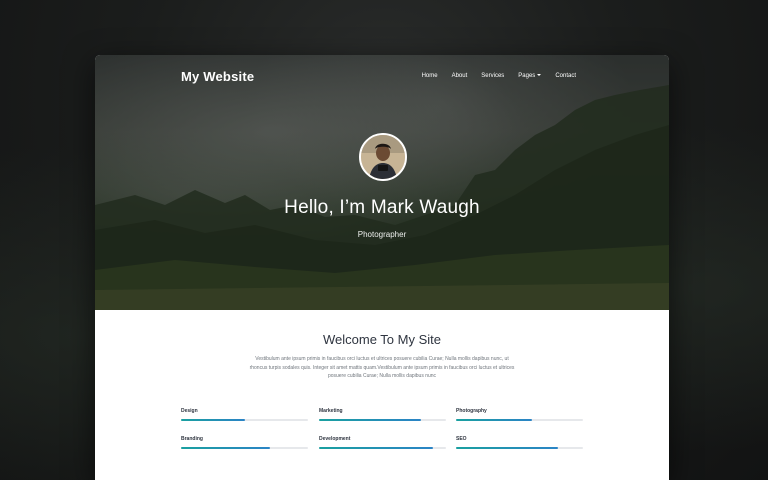 The height and width of the screenshot is (480, 768). I want to click on avatar, so click(383, 157).